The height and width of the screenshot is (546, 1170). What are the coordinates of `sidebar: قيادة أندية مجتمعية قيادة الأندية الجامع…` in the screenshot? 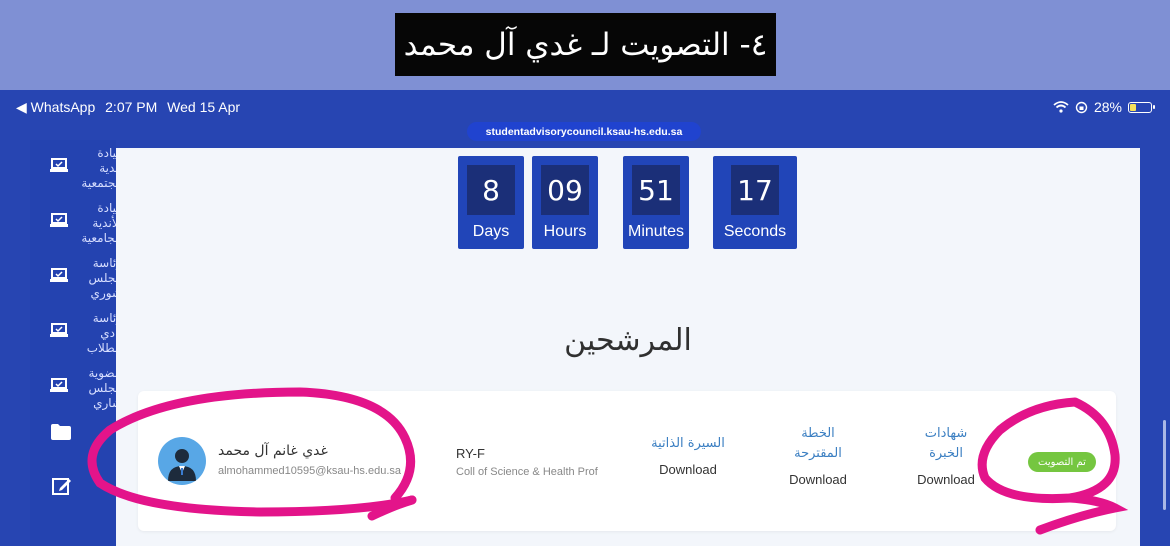 It's located at (76, 343).